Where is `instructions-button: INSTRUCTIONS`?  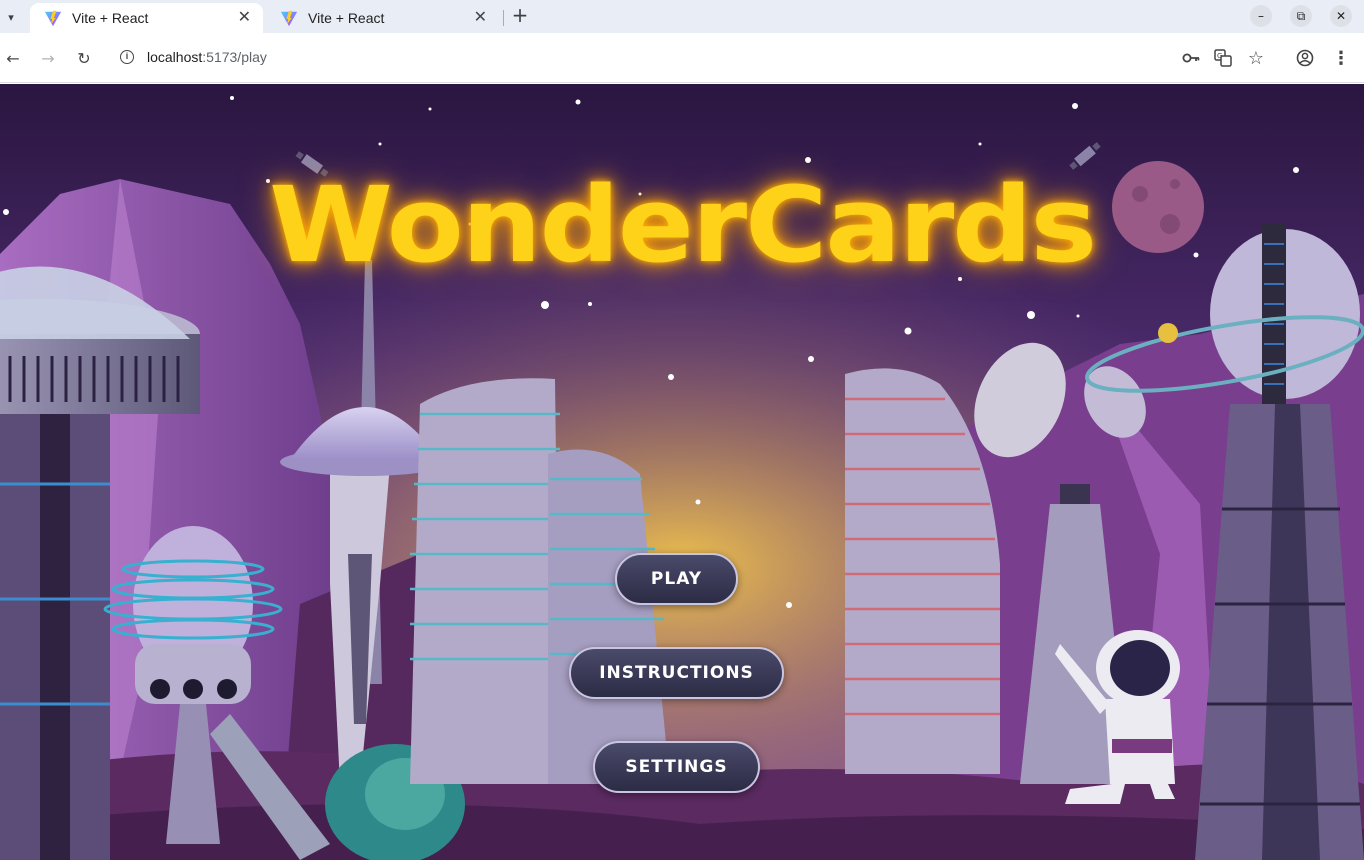 instructions-button: INSTRUCTIONS is located at coordinates (676, 673).